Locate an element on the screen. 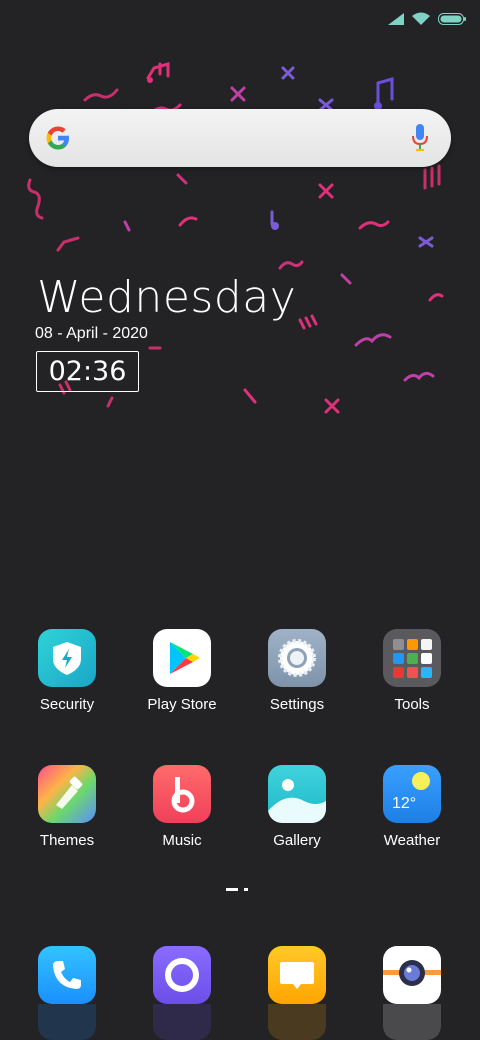  app-gallery: Gallery is located at coordinates (297, 807).